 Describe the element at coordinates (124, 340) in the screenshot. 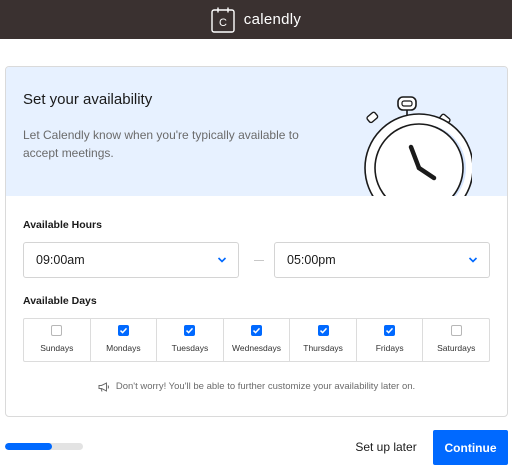

I see `day-option-mondays: Mondays` at that location.